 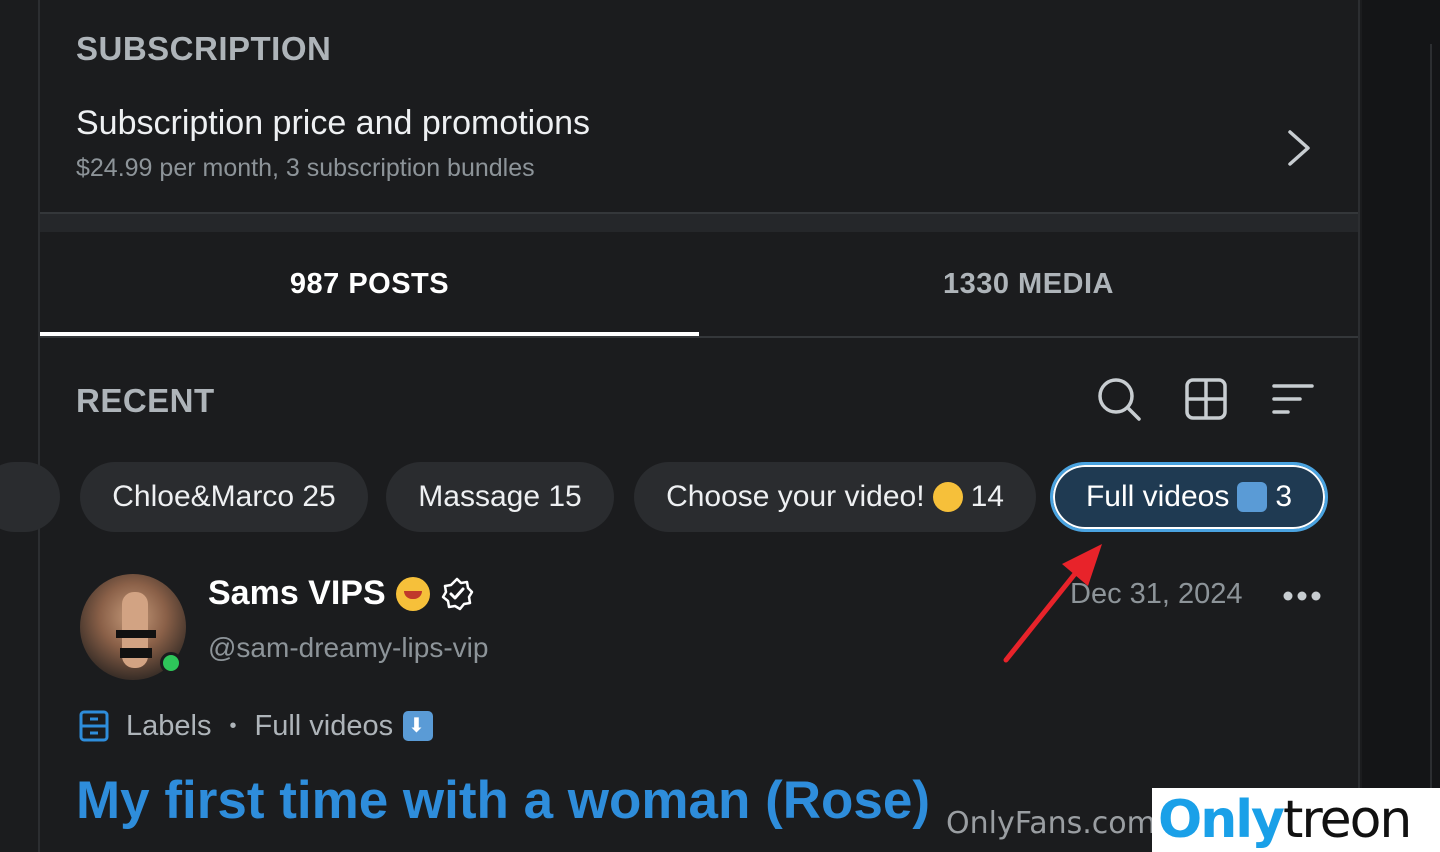 I want to click on chip-choose-your-video: Choose your video! 14, so click(x=835, y=497).